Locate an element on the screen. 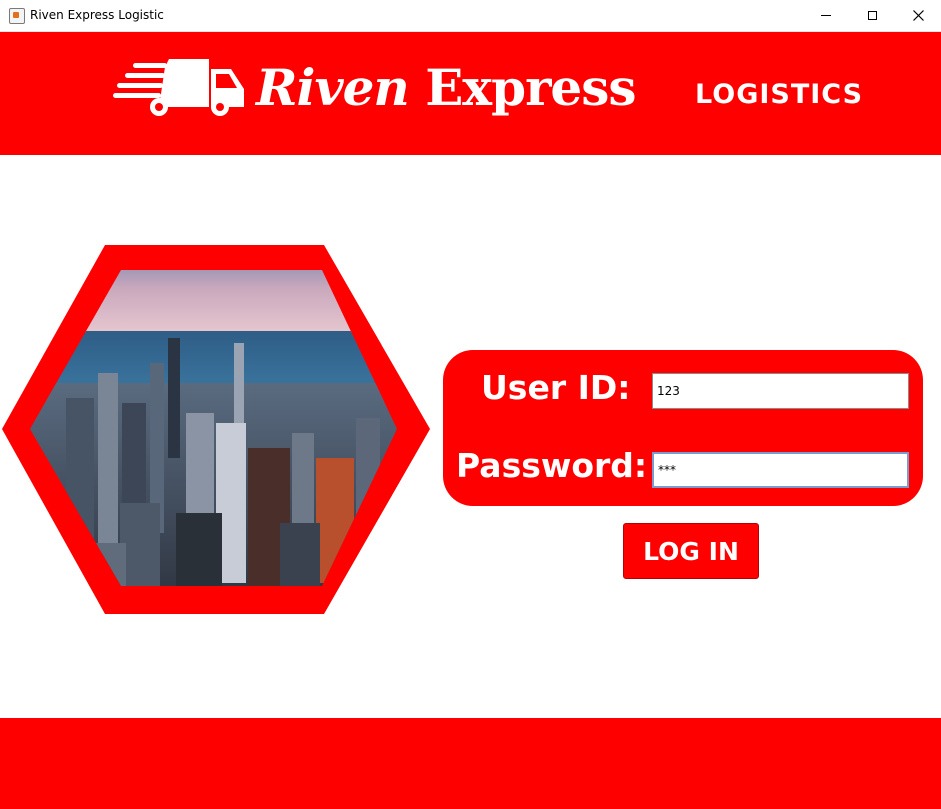 Image resolution: width=941 pixels, height=809 pixels. password-input is located at coordinates (780, 470).